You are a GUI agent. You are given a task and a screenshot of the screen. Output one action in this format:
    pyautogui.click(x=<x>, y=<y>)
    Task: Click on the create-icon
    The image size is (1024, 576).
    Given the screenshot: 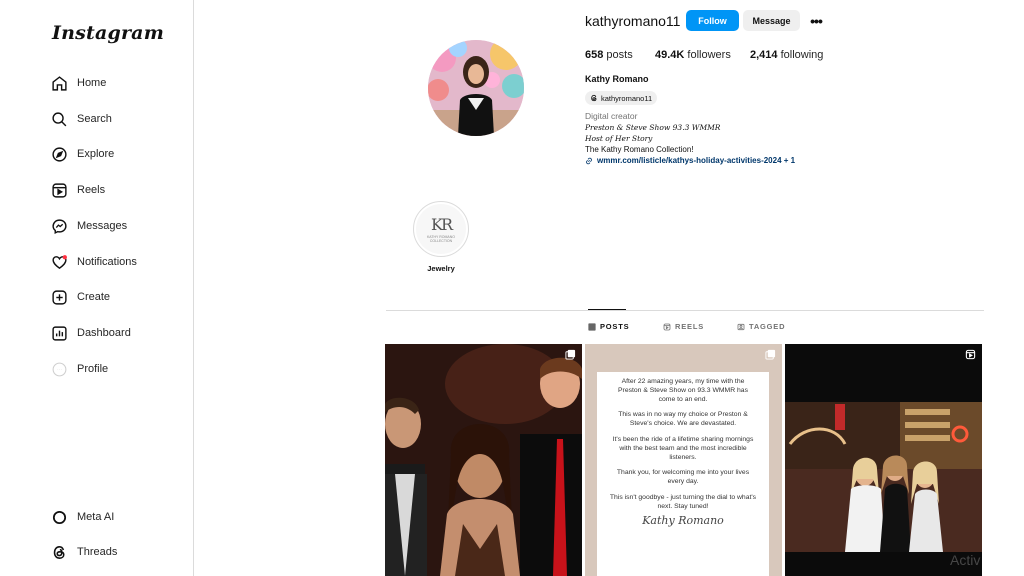 What is the action you would take?
    pyautogui.click(x=59, y=297)
    